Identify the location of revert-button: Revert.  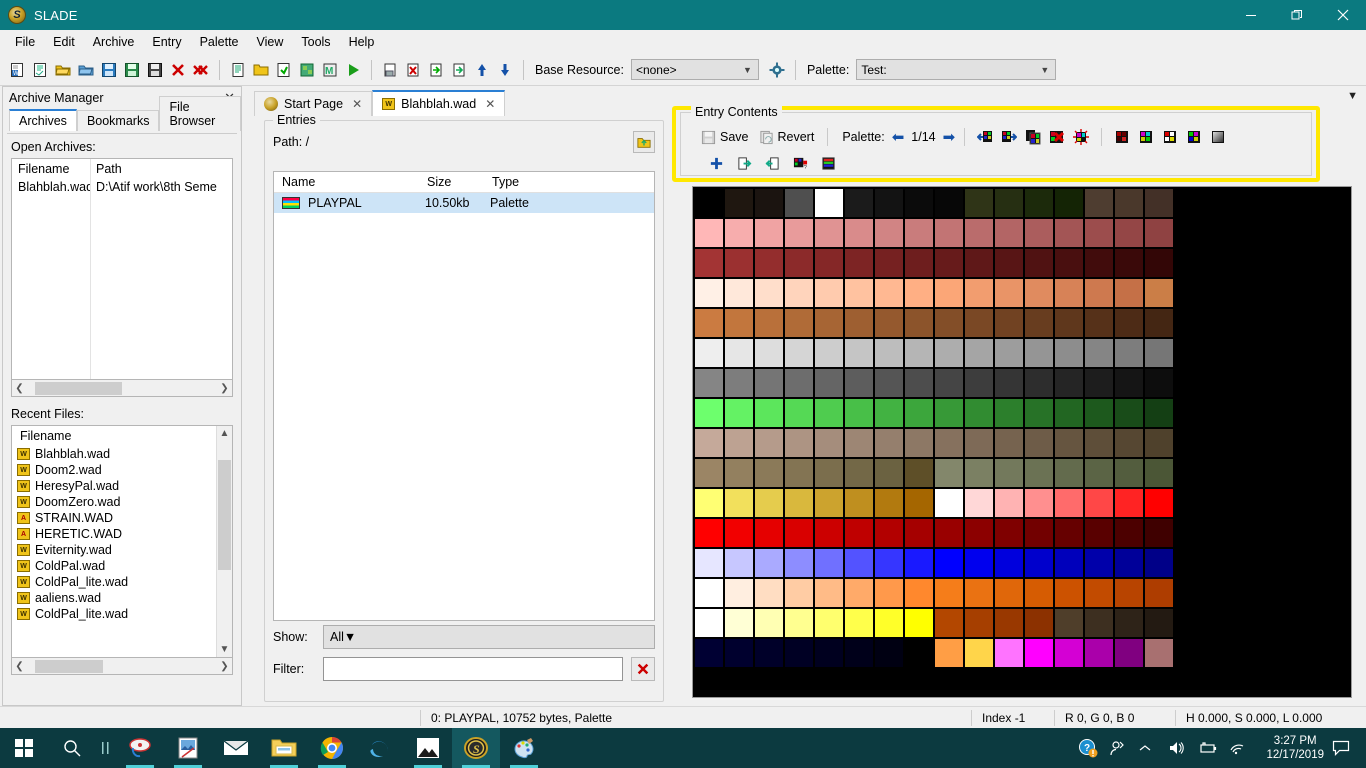
(787, 137).